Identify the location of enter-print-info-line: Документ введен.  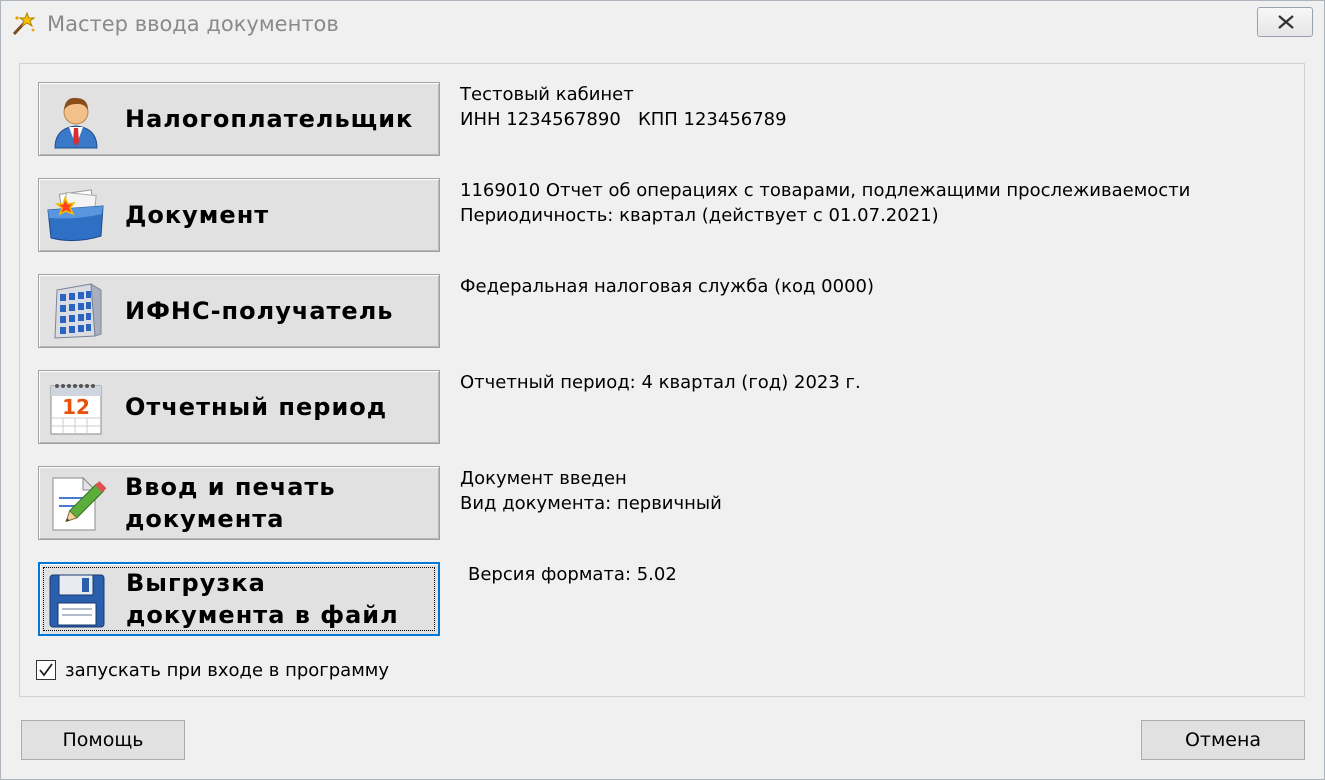
(543, 478).